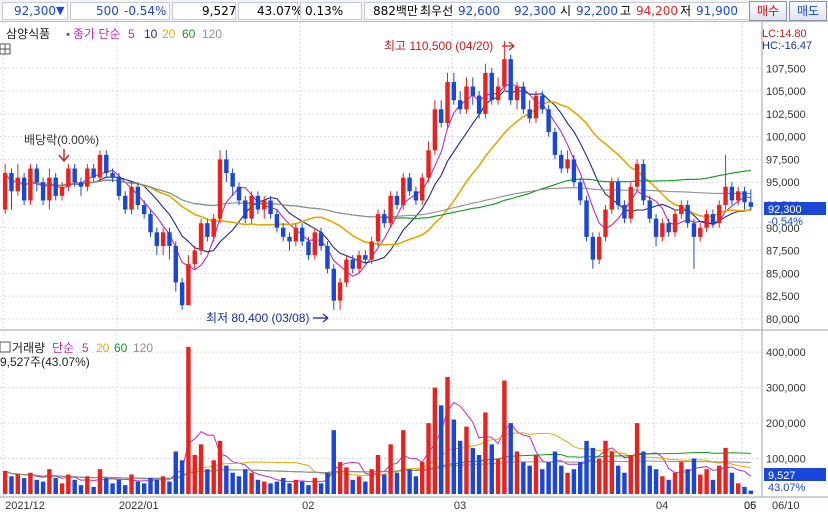 This screenshot has height=514, width=828. Describe the element at coordinates (597, 11) in the screenshot. I see `open-price: 92,200` at that location.